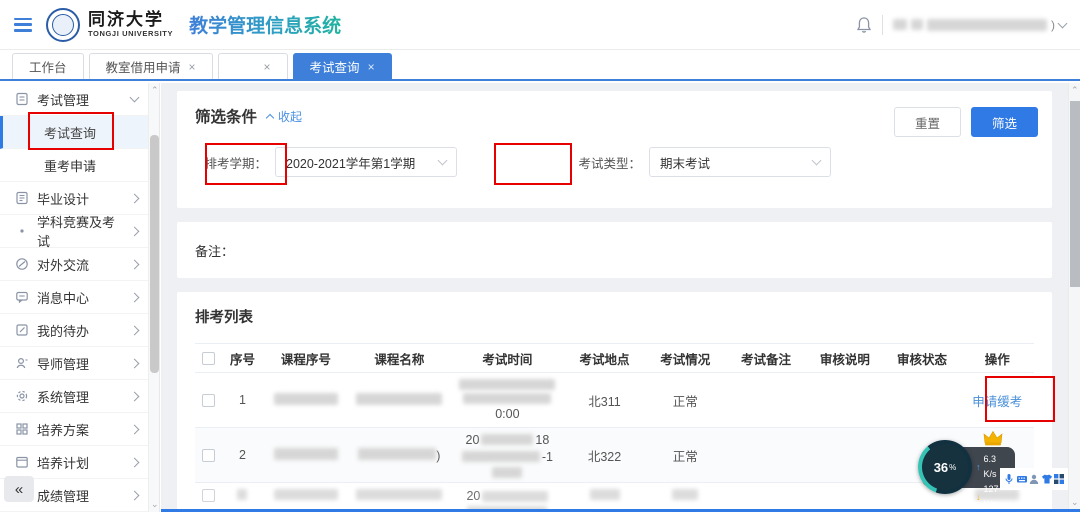 This screenshot has width=1080, height=512. I want to click on sidebar-item-exam-management: 考试管理, so click(74, 99).